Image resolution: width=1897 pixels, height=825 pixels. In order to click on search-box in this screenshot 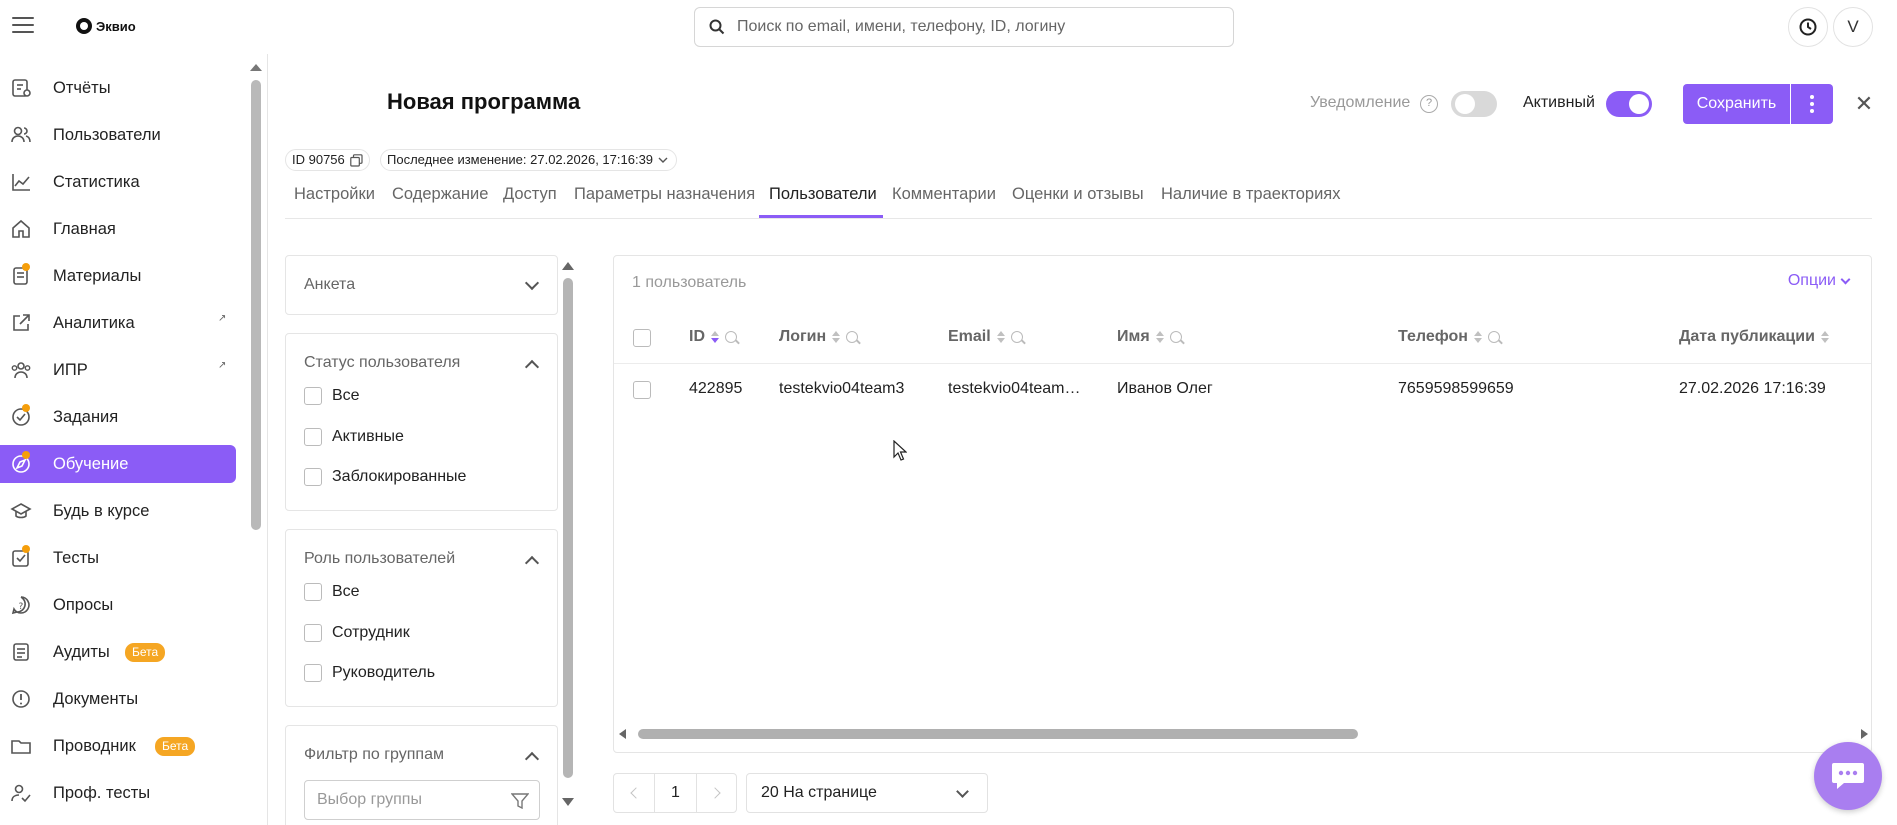, I will do `click(964, 27)`.